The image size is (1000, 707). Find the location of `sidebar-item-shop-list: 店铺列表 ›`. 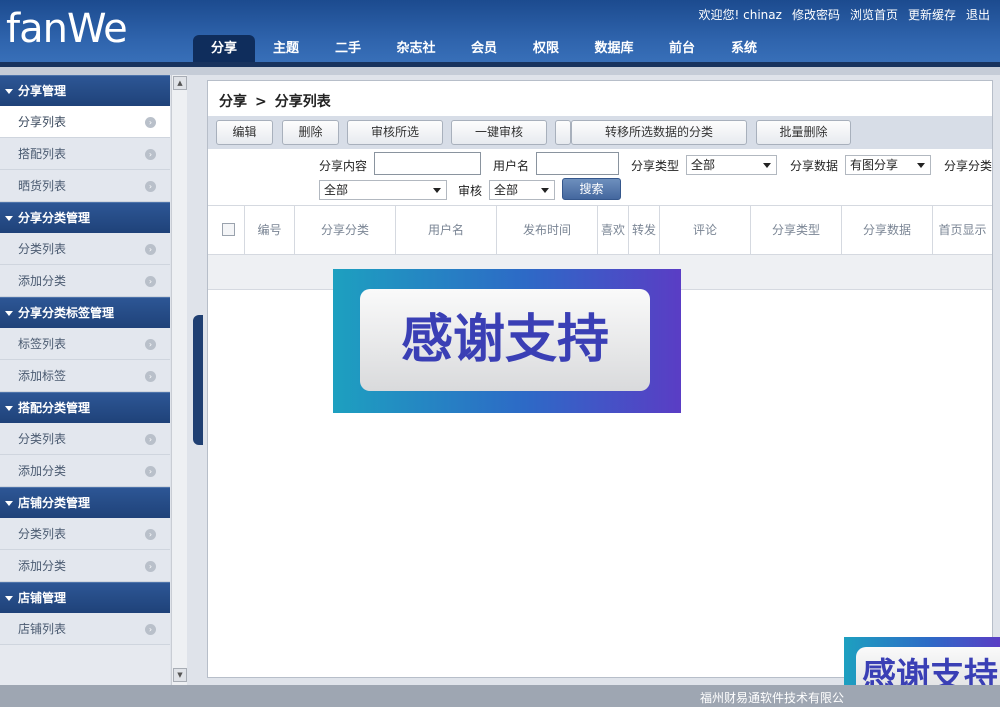

sidebar-item-shop-list: 店铺列表 › is located at coordinates (85, 629).